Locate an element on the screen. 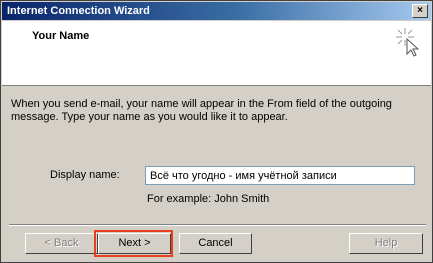 This screenshot has height=263, width=433. close-button: × is located at coordinates (420, 11).